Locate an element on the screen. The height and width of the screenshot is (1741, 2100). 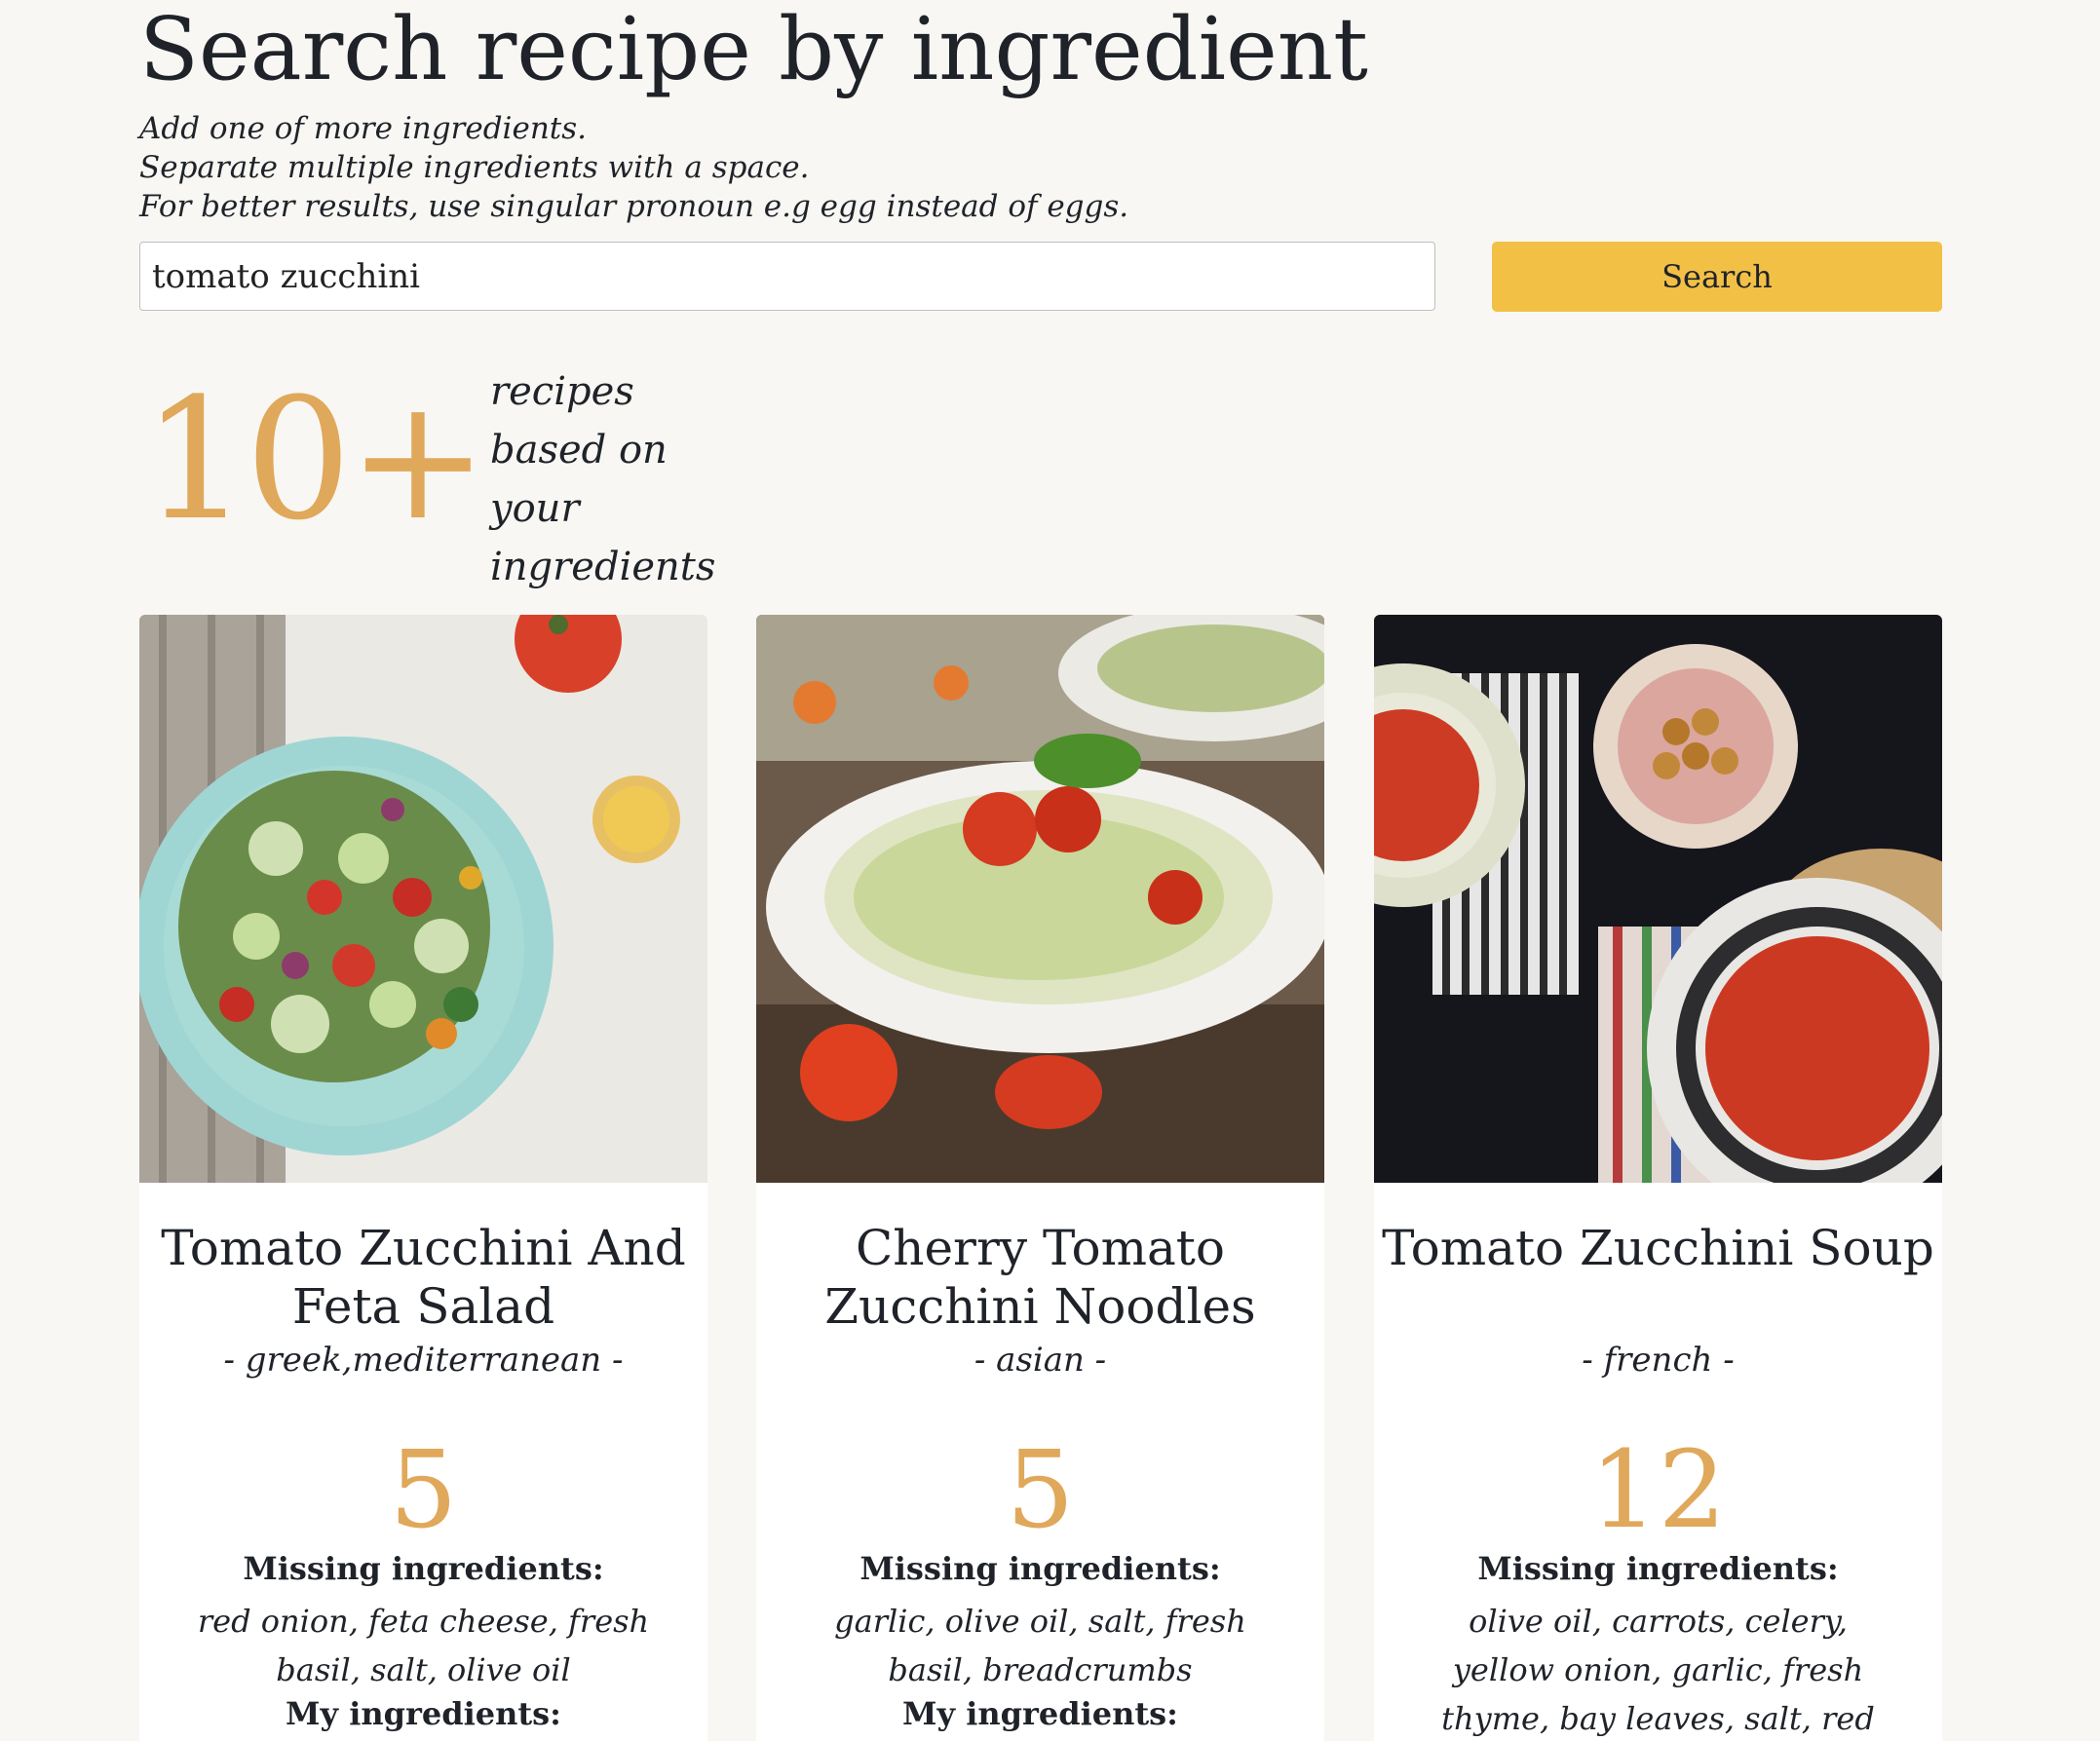
recipe-cuisine: - greek,mediterranean - is located at coordinates (423, 1361).